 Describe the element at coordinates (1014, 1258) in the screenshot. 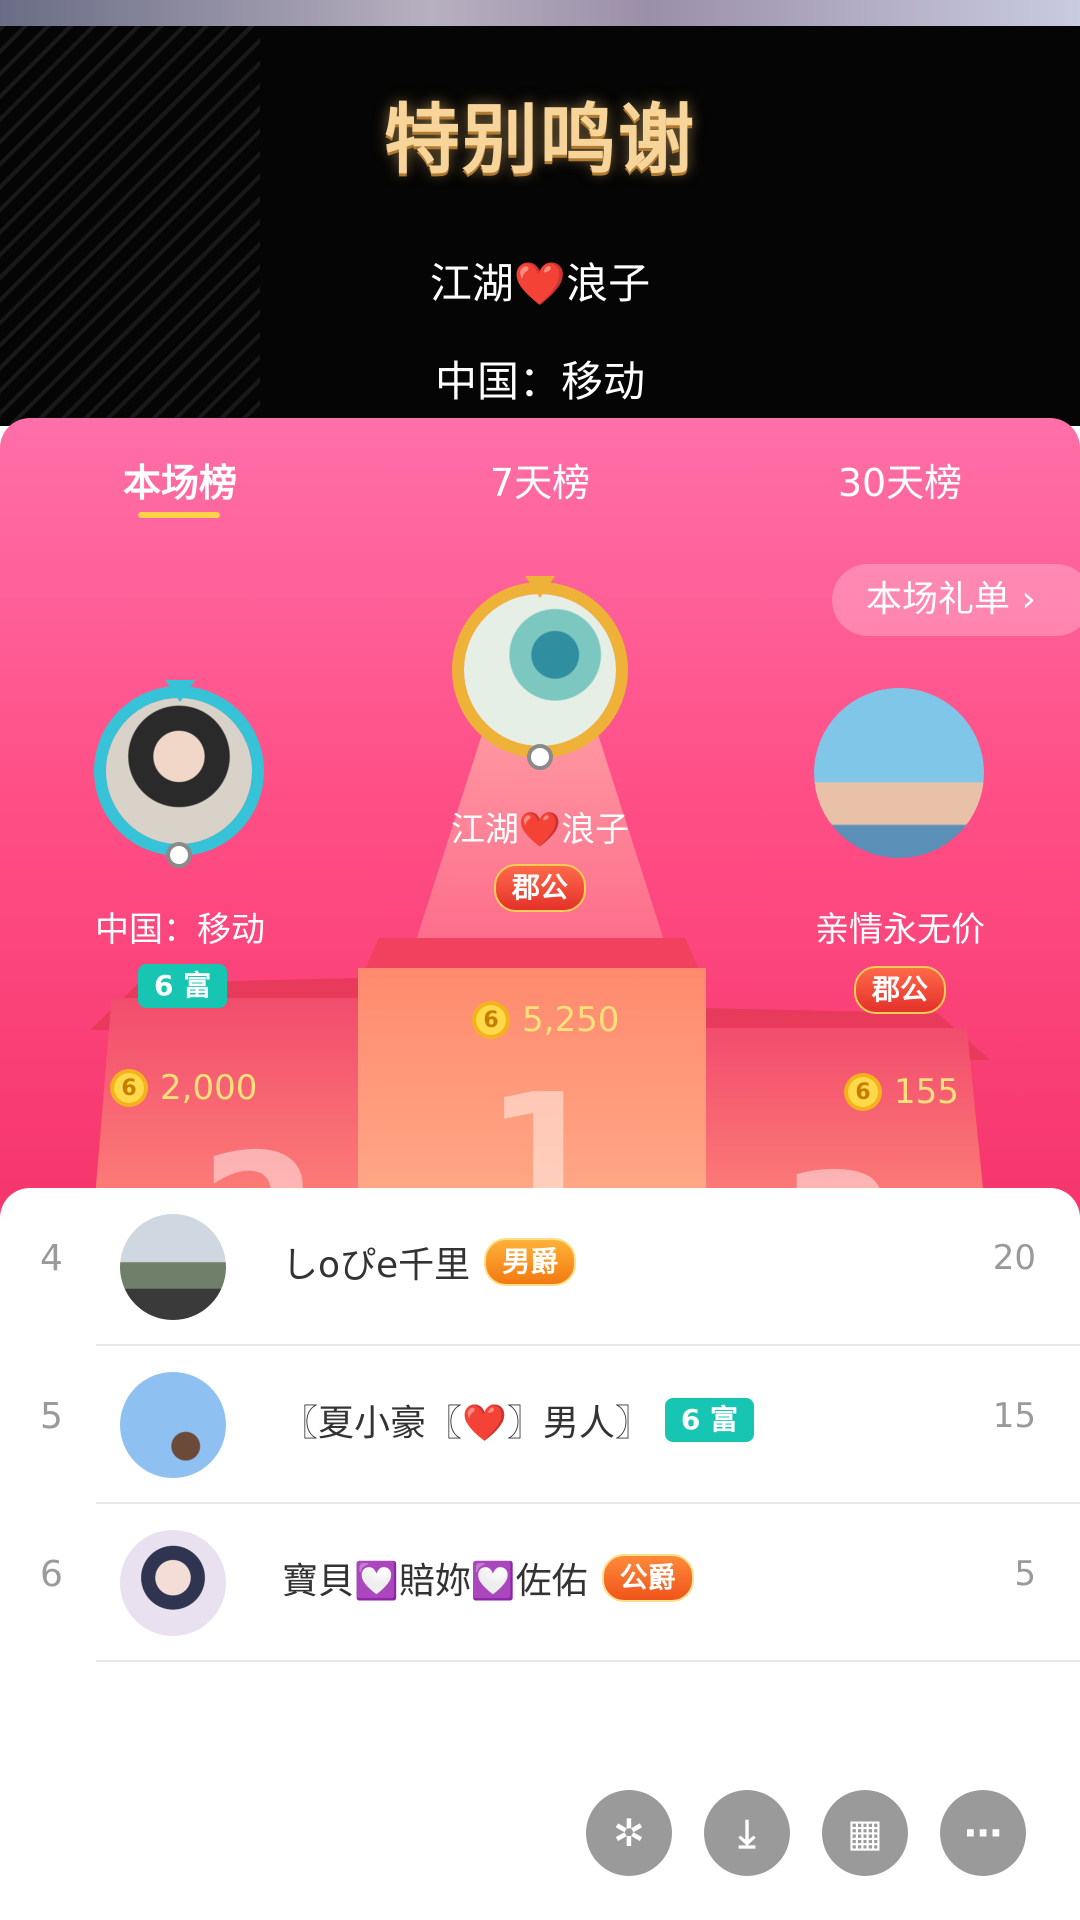

I see `score: 20` at that location.